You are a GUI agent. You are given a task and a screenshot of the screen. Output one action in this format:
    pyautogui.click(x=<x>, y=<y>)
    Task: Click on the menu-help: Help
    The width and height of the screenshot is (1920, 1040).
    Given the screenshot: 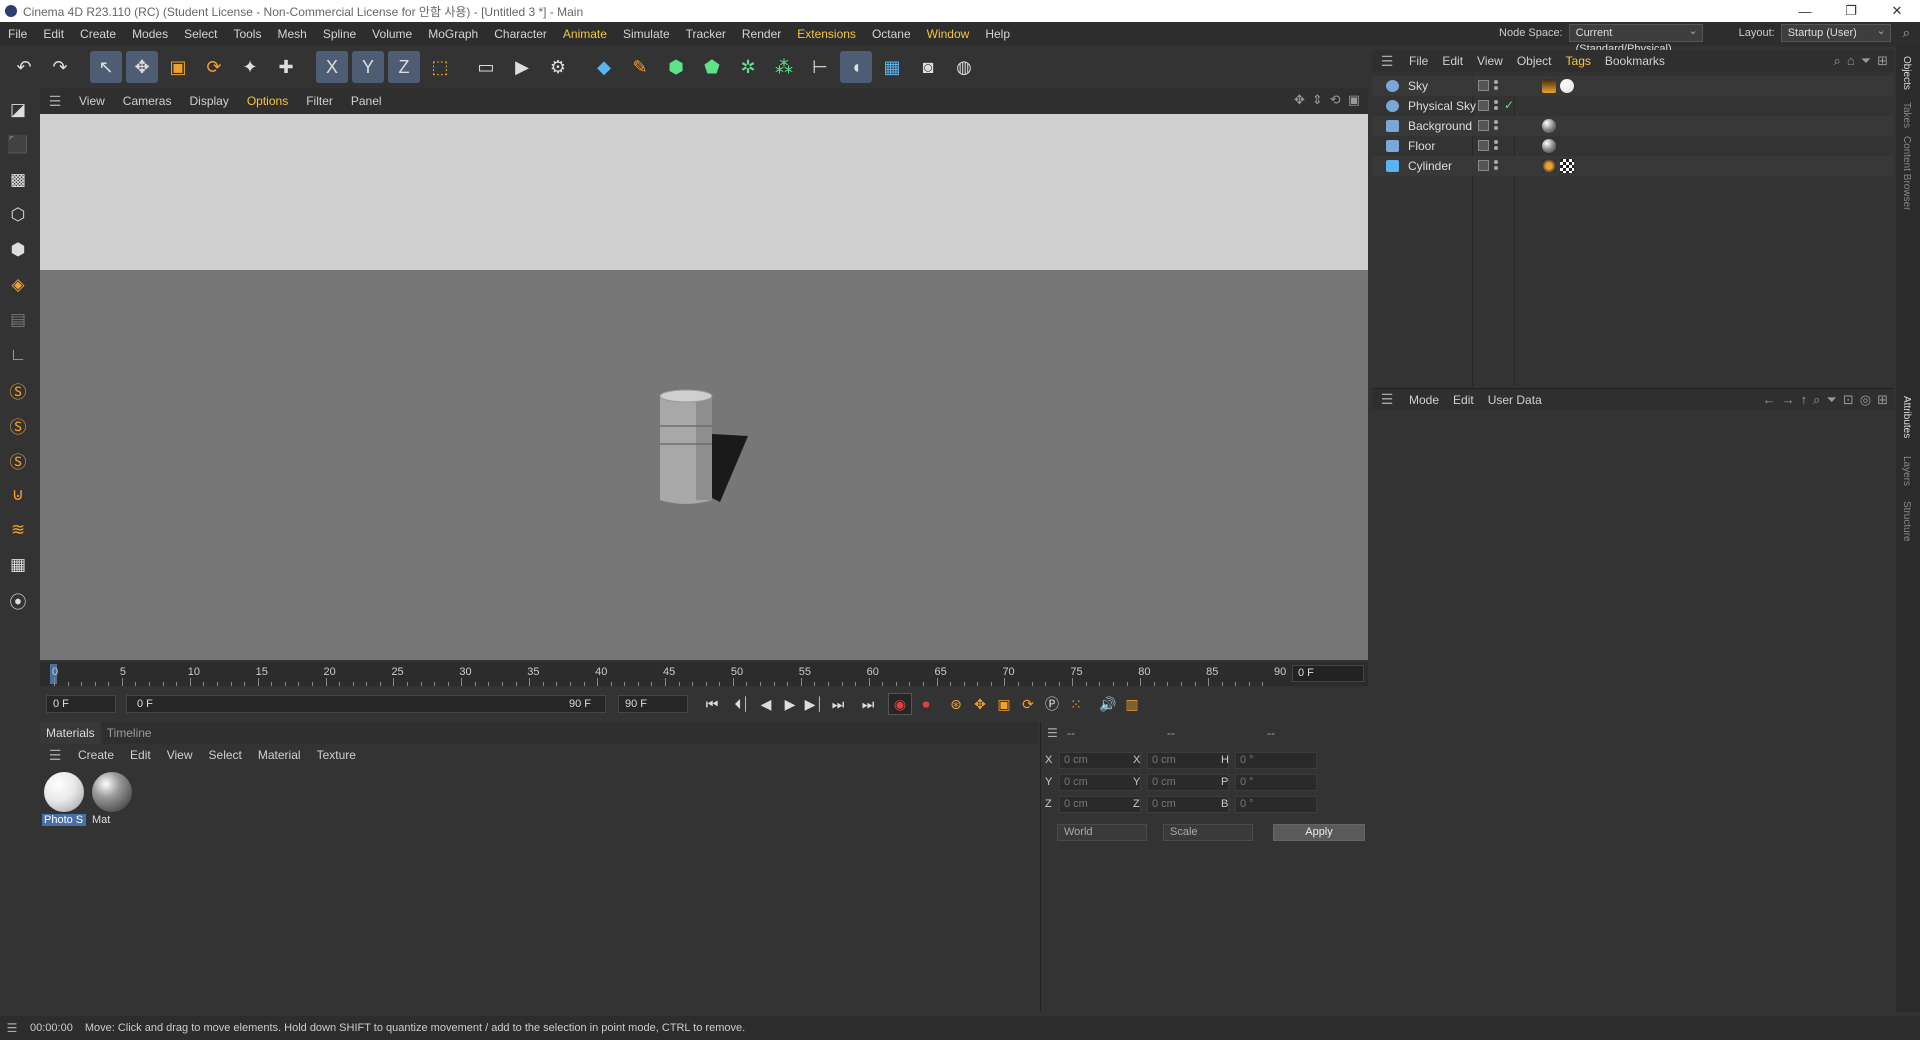 What is the action you would take?
    pyautogui.click(x=997, y=34)
    